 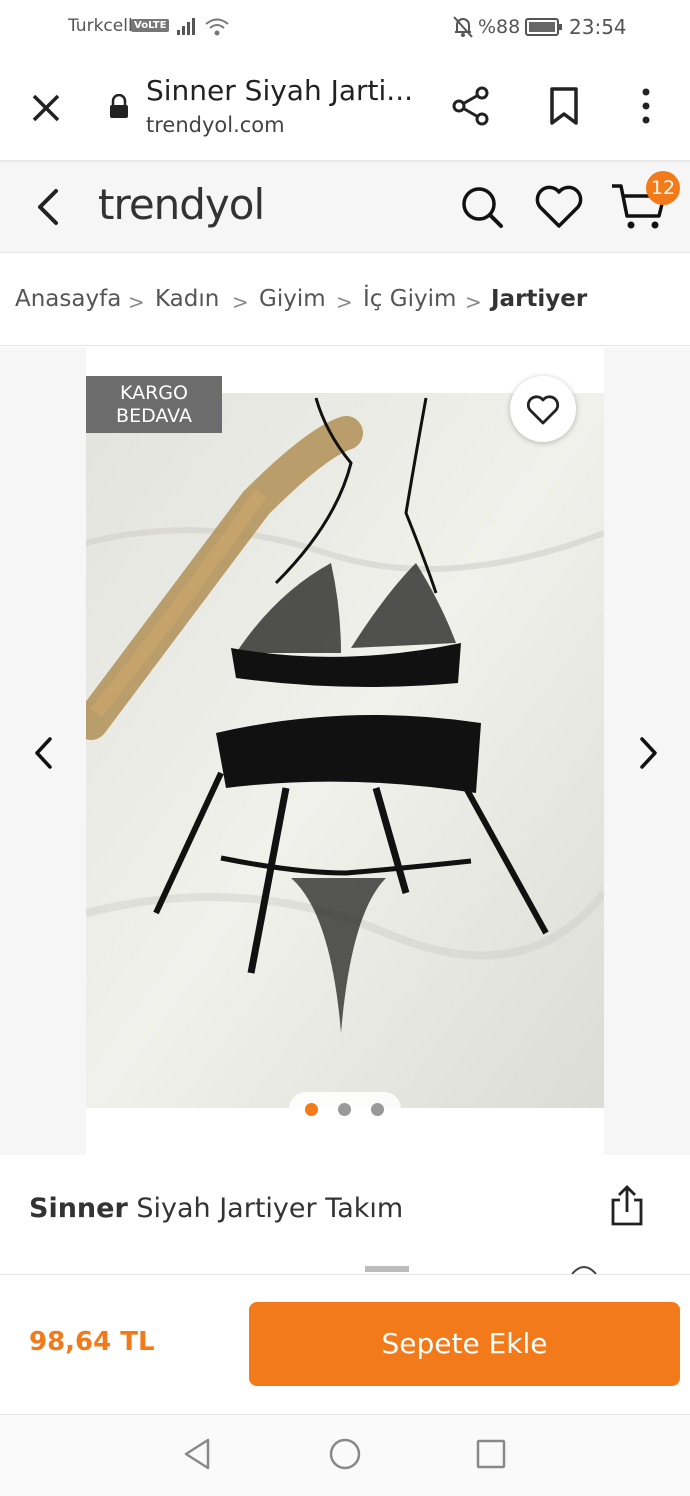 I want to click on nav-home-icon, so click(x=345, y=1454).